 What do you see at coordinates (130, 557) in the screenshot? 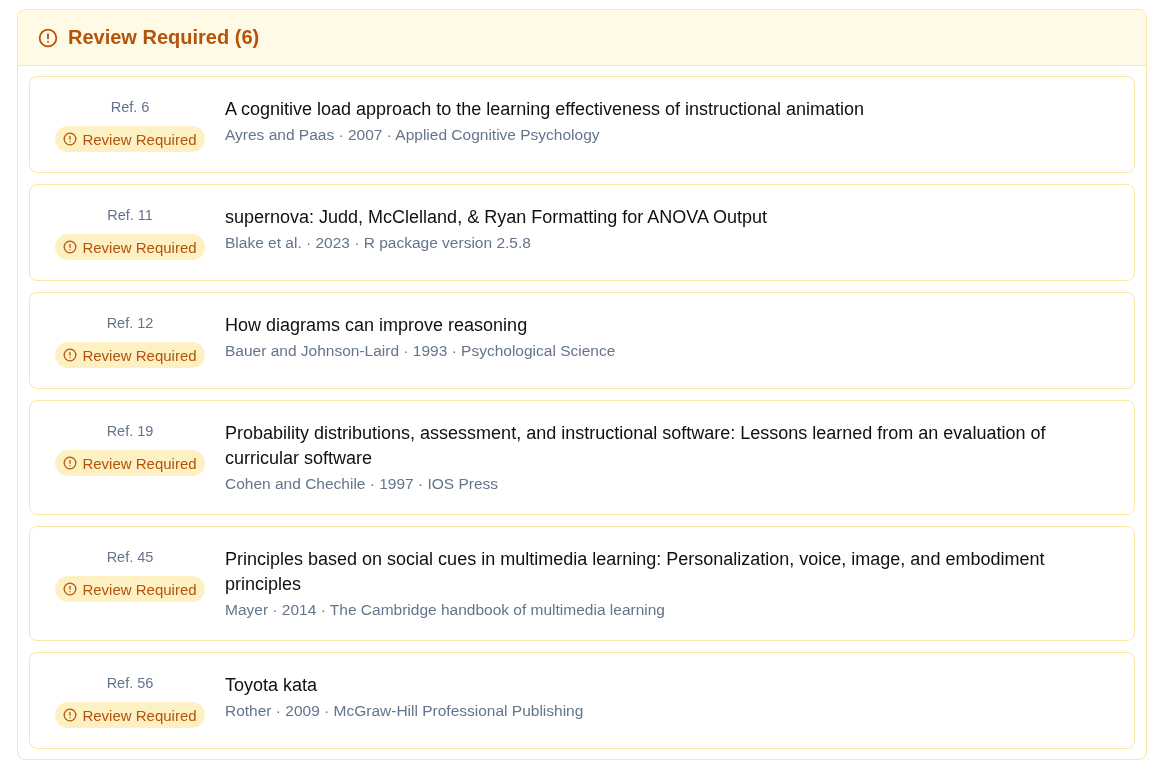
I see `reference-number: Ref. 45` at bounding box center [130, 557].